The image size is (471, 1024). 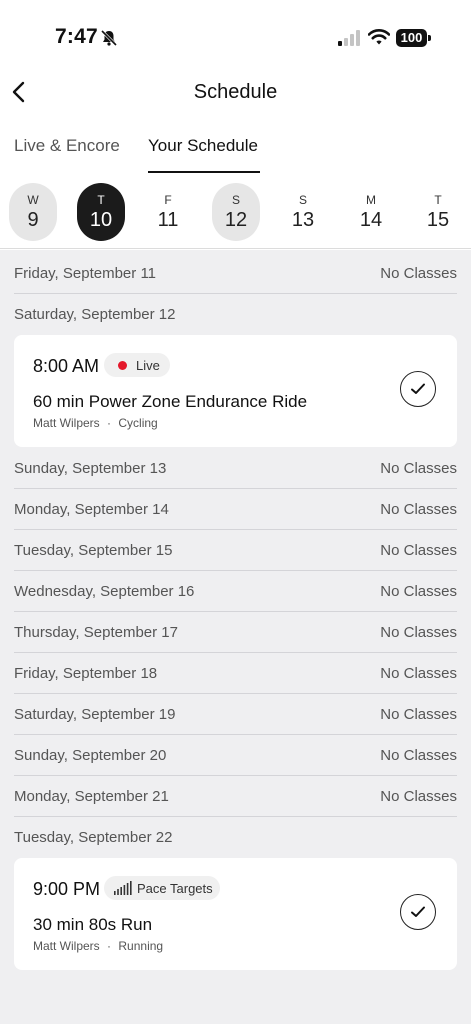 I want to click on day-number: 14, so click(x=371, y=220).